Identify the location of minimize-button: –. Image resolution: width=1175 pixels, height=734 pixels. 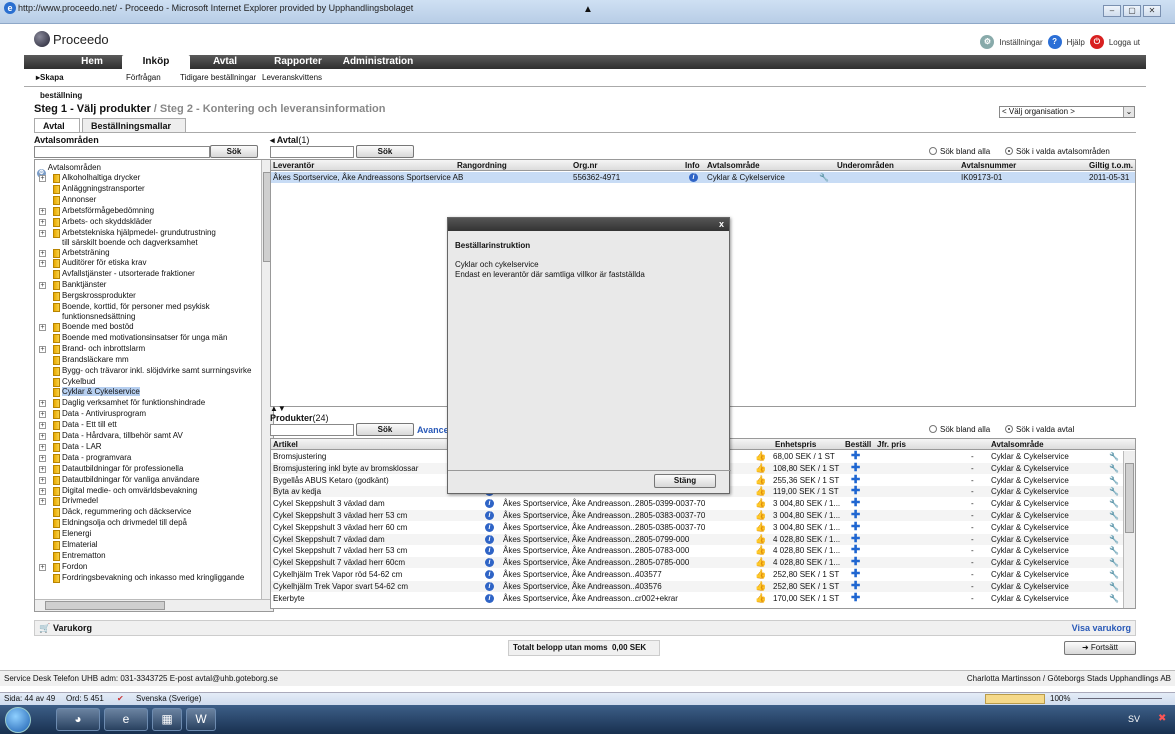
(1112, 11).